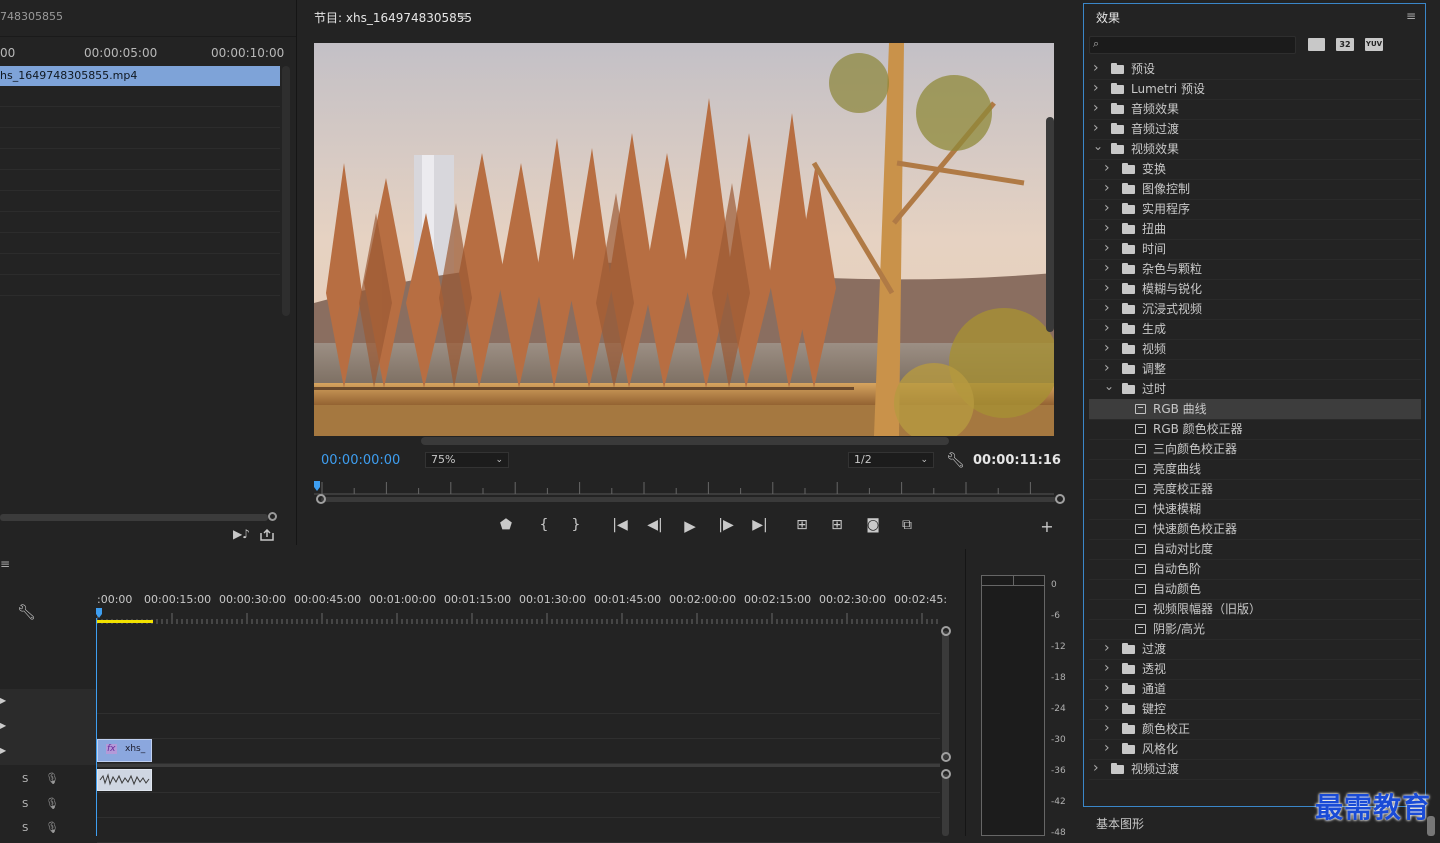 The height and width of the screenshot is (843, 1440). What do you see at coordinates (1255, 609) in the screenshot?
I see `effect-item: 视频限幅器（旧版）` at bounding box center [1255, 609].